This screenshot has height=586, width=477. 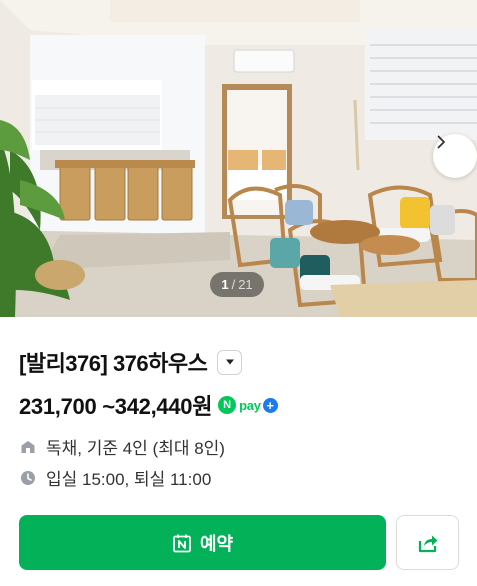 What do you see at coordinates (270, 405) in the screenshot?
I see `npay-plus-icon: +` at bounding box center [270, 405].